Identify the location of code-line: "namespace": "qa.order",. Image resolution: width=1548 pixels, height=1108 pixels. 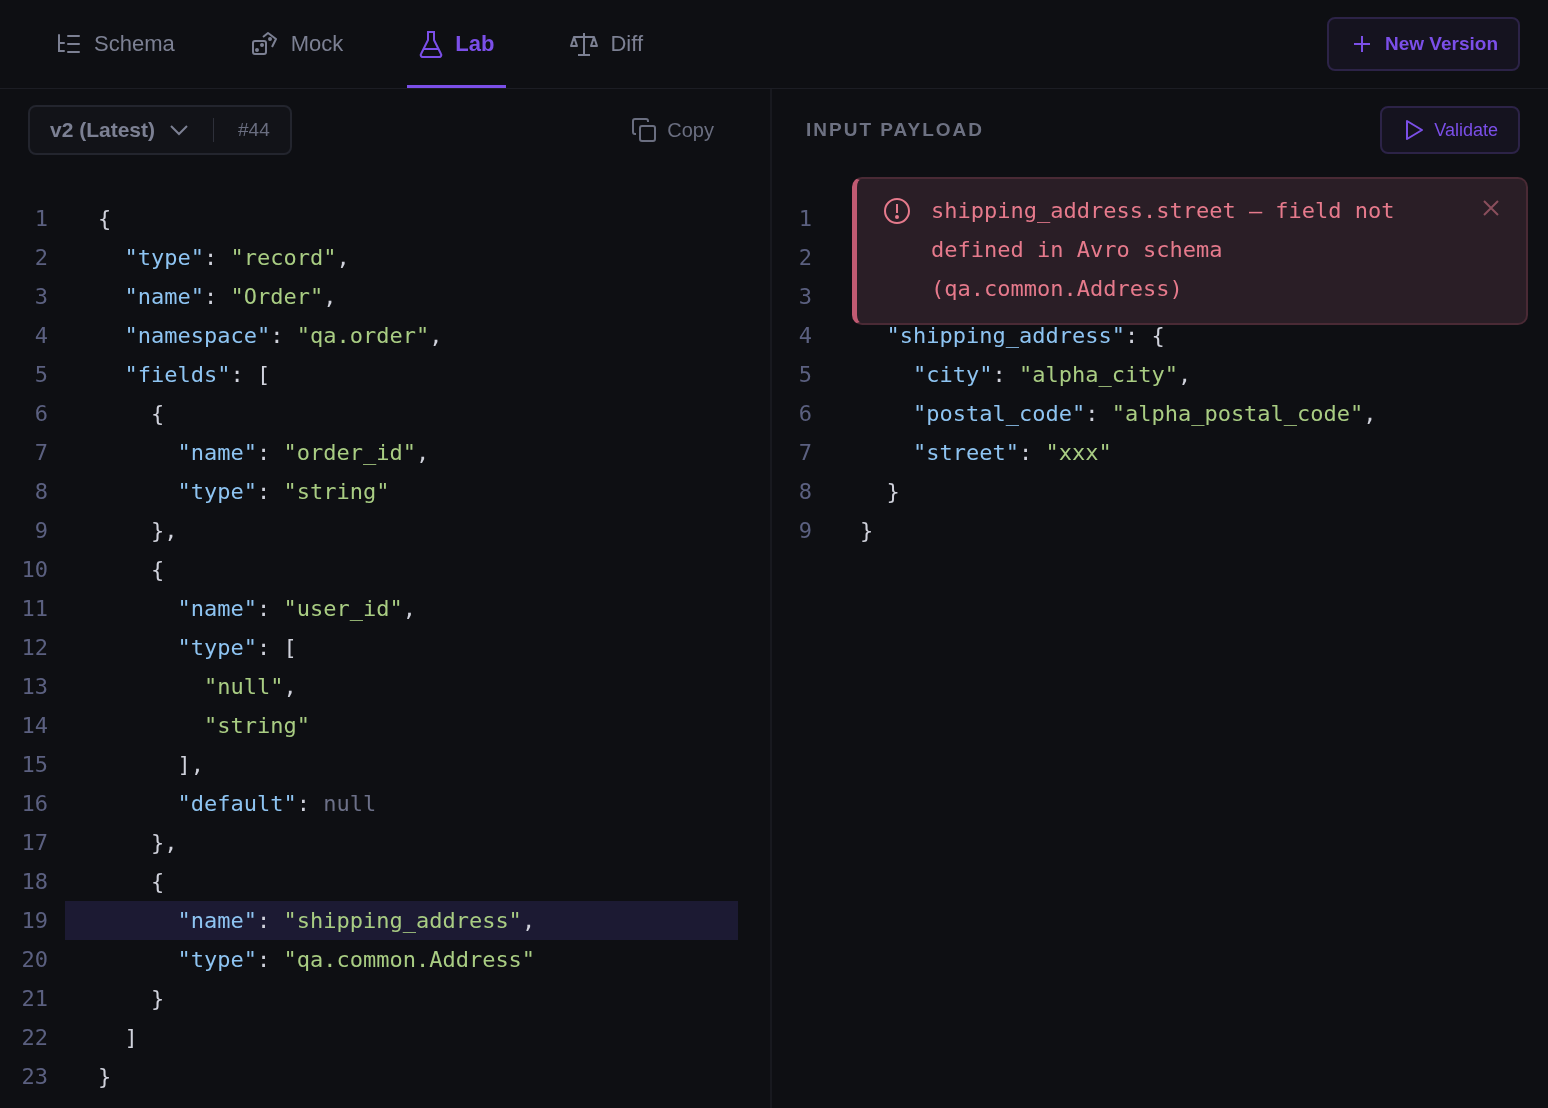
(283, 335).